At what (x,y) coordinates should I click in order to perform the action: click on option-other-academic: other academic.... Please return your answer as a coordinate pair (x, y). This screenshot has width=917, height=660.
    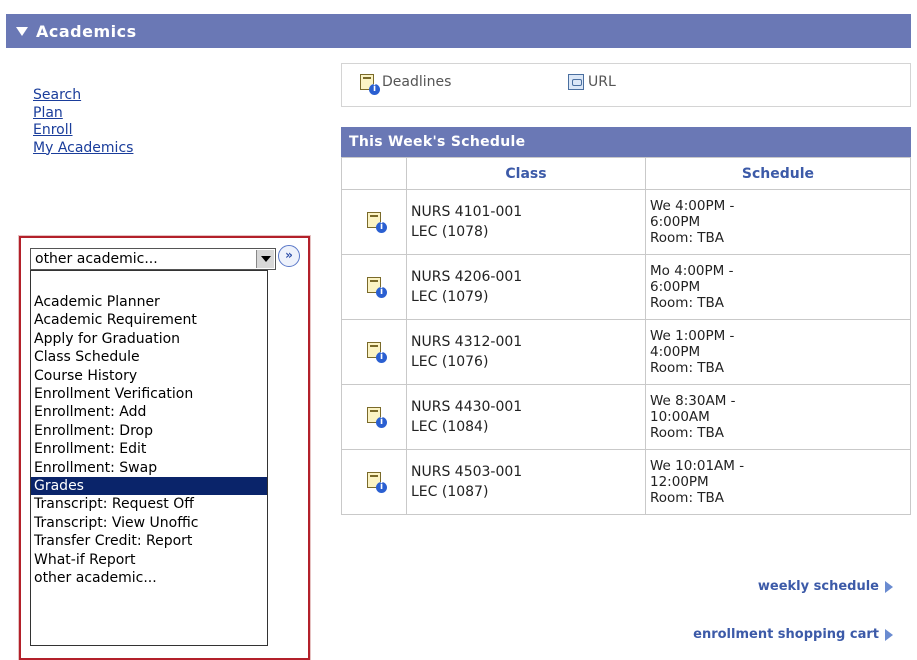
    Looking at the image, I should click on (149, 578).